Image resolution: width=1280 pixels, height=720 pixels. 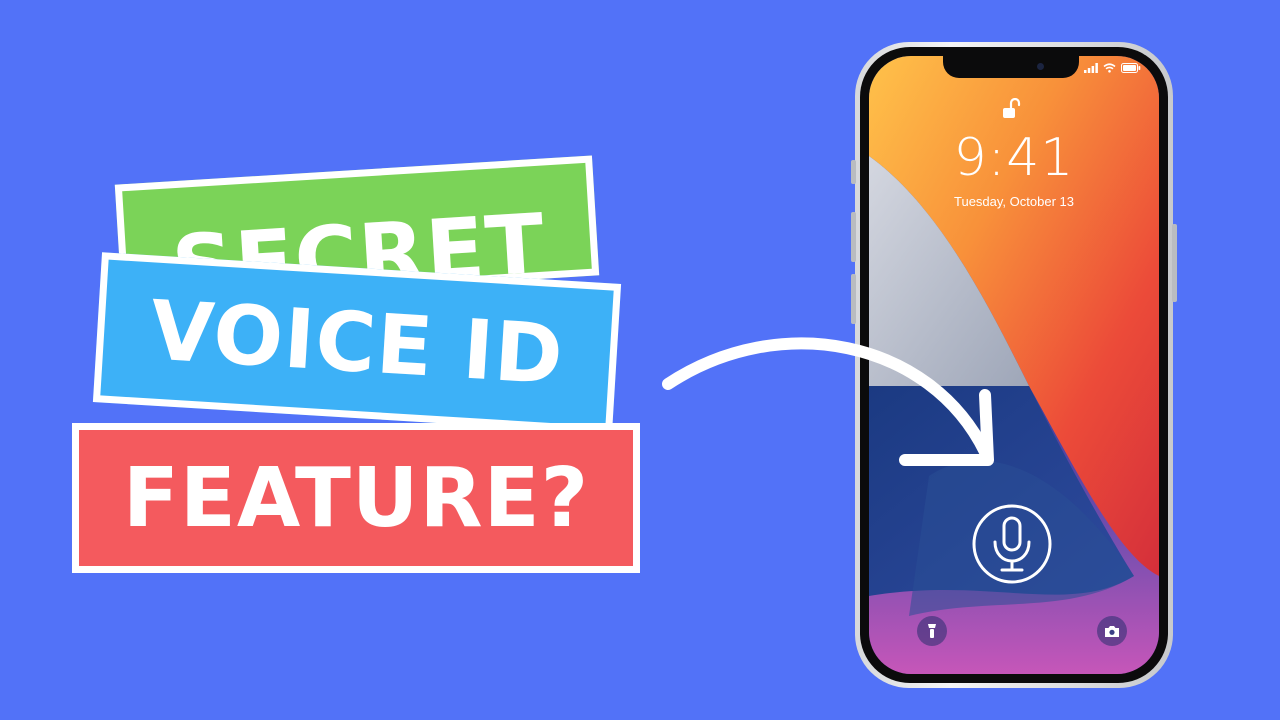 I want to click on microphone-icon, so click(x=1012, y=544).